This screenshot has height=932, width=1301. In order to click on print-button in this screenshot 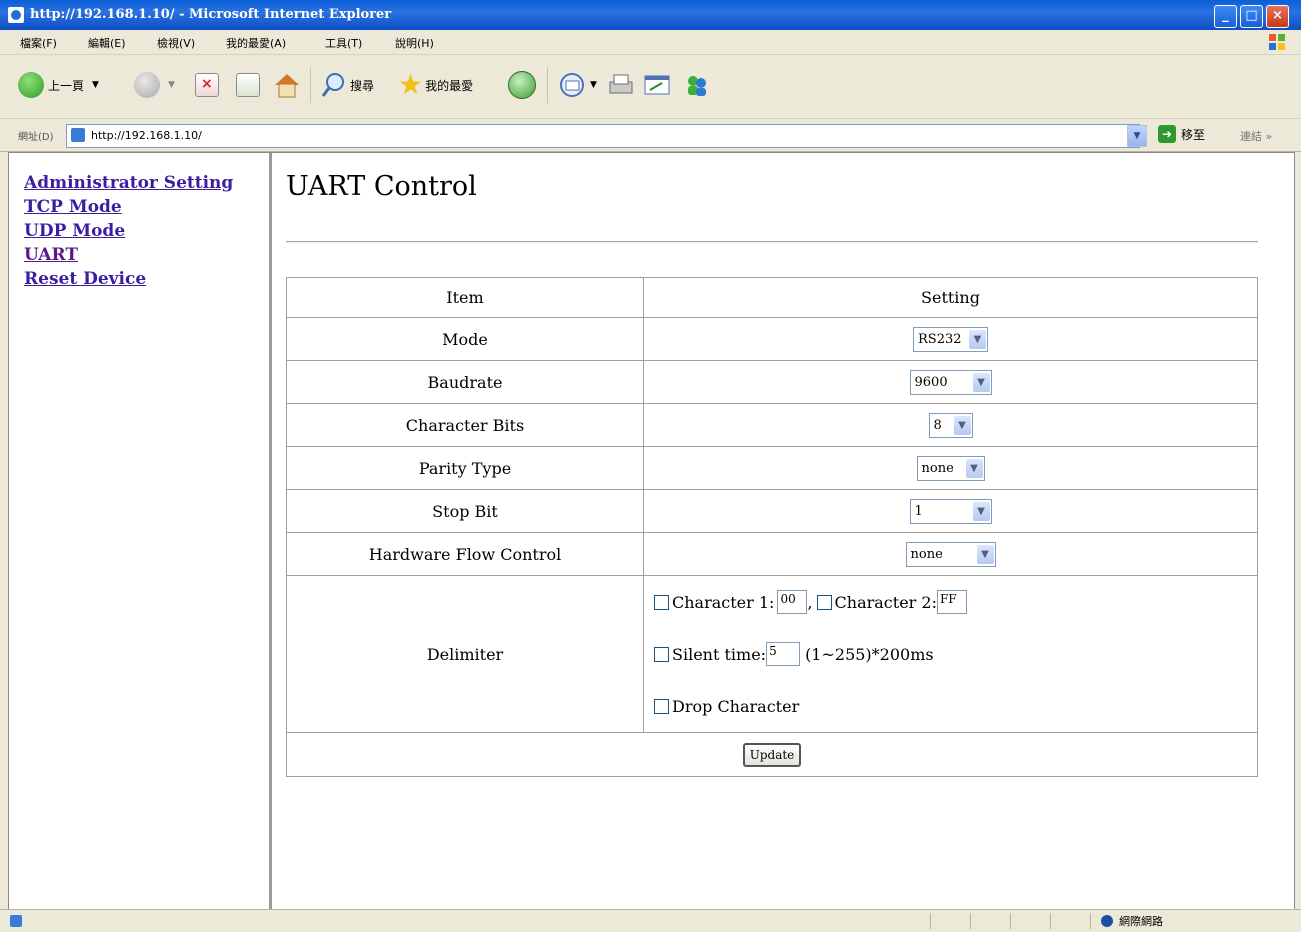, I will do `click(621, 85)`.